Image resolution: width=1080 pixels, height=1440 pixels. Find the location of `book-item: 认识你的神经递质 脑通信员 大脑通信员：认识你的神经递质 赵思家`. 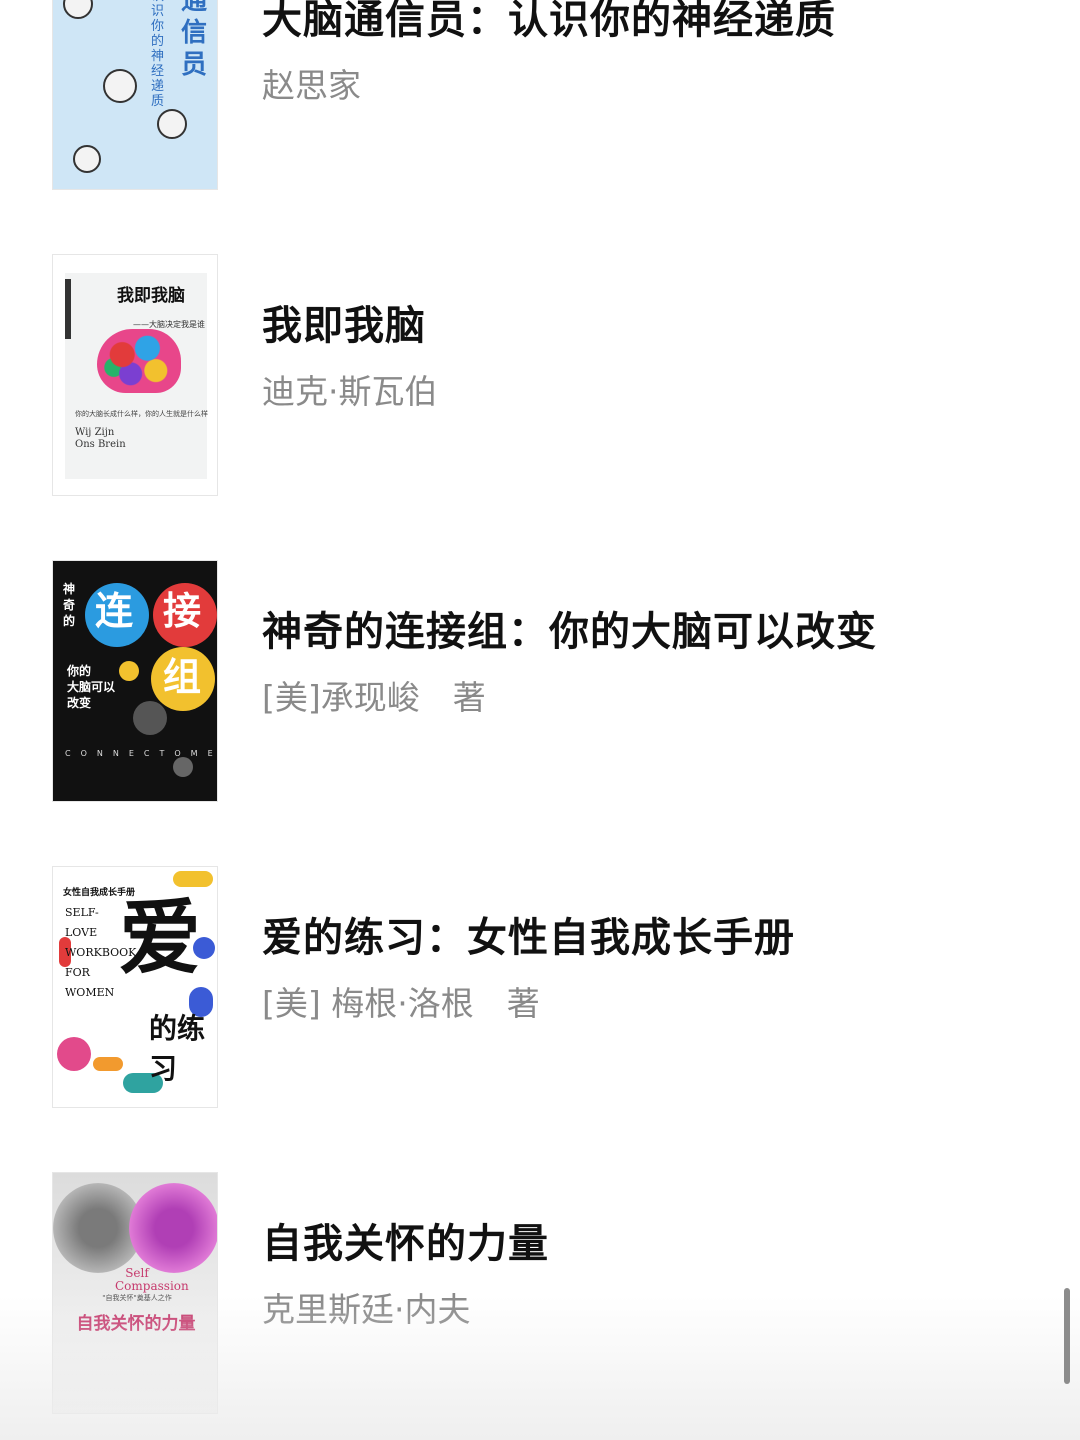

book-item: 认识你的神经递质 脑通信员 大脑通信员：认识你的神经递质 赵思家 is located at coordinates (540, 96).